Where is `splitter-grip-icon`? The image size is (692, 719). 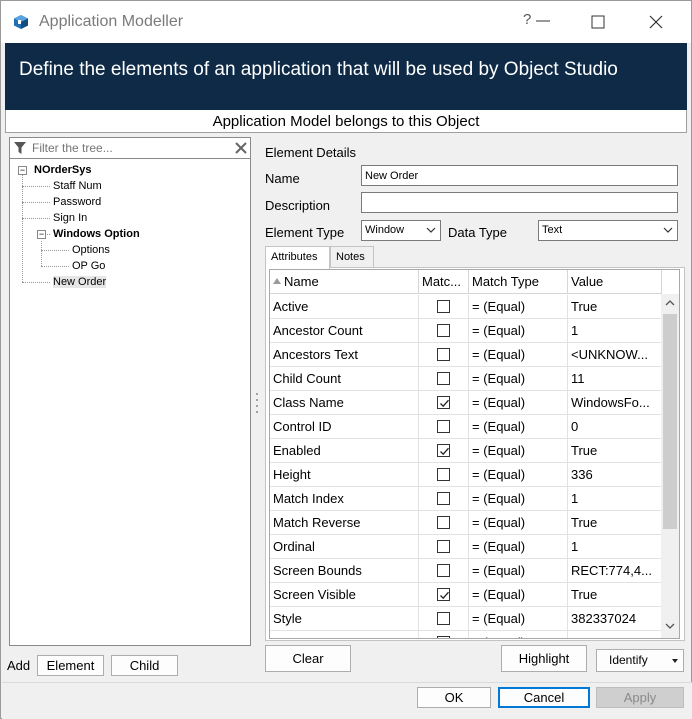 splitter-grip-icon is located at coordinates (257, 403).